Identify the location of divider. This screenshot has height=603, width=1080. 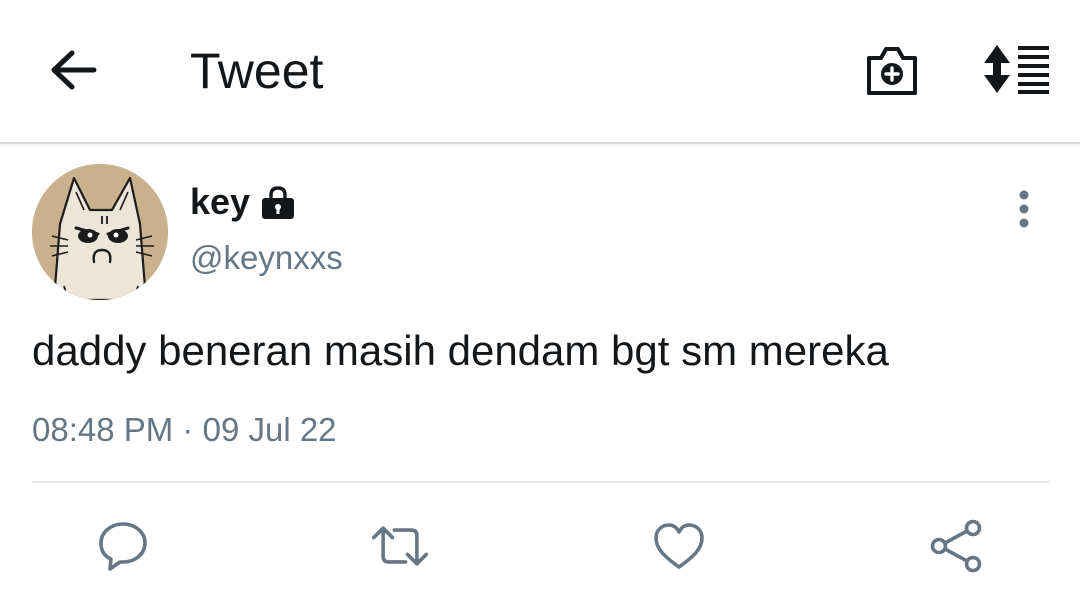
(540, 482).